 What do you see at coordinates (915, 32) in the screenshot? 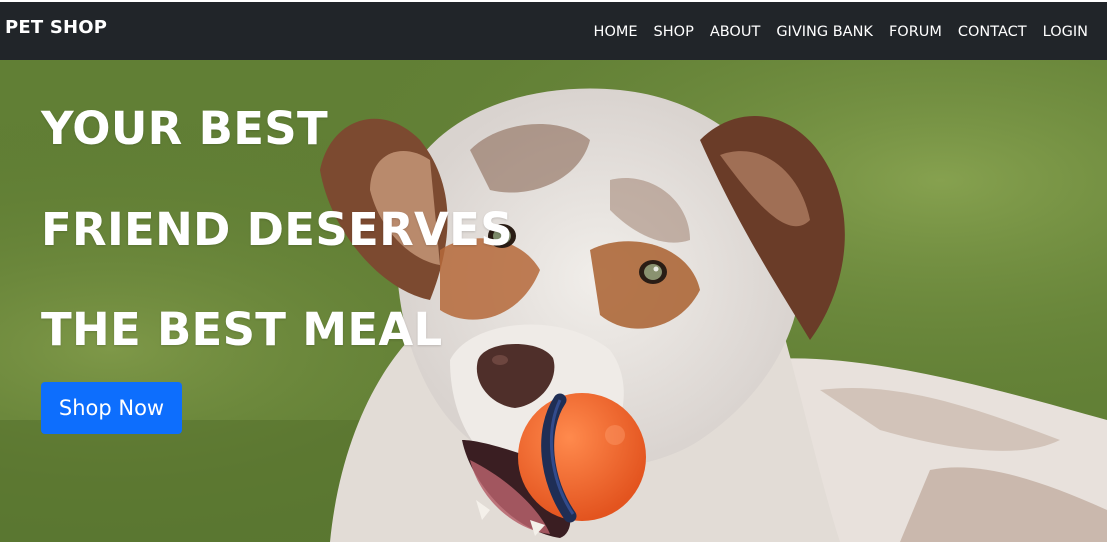
I see `nav-link-forum: FORUM` at bounding box center [915, 32].